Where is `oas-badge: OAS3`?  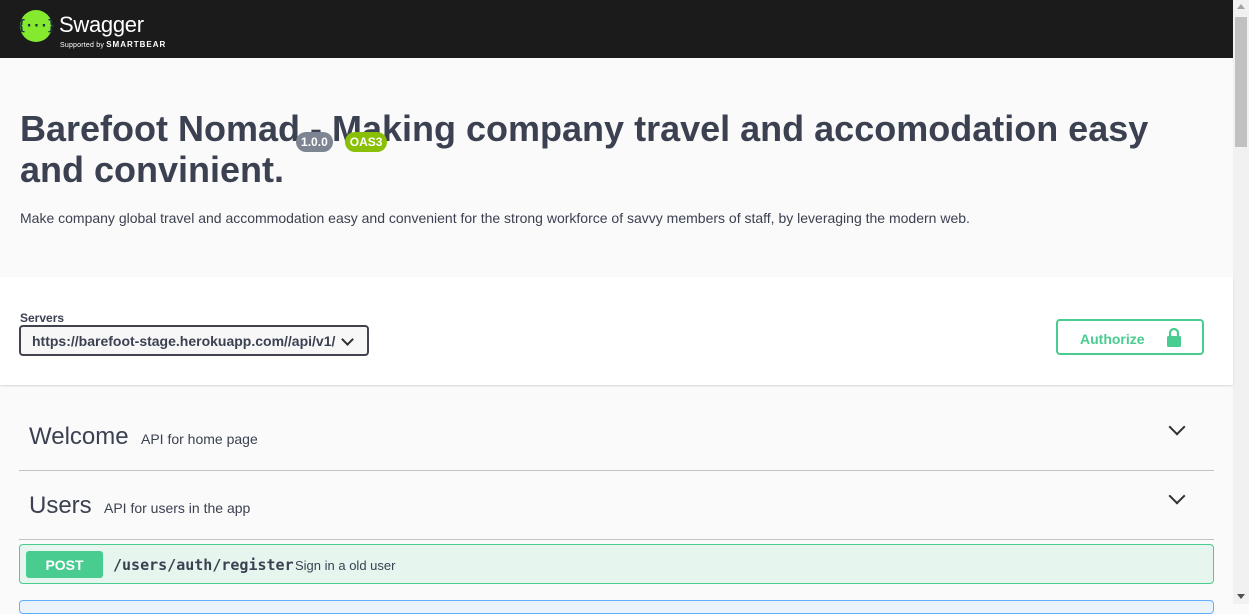 oas-badge: OAS3 is located at coordinates (366, 142).